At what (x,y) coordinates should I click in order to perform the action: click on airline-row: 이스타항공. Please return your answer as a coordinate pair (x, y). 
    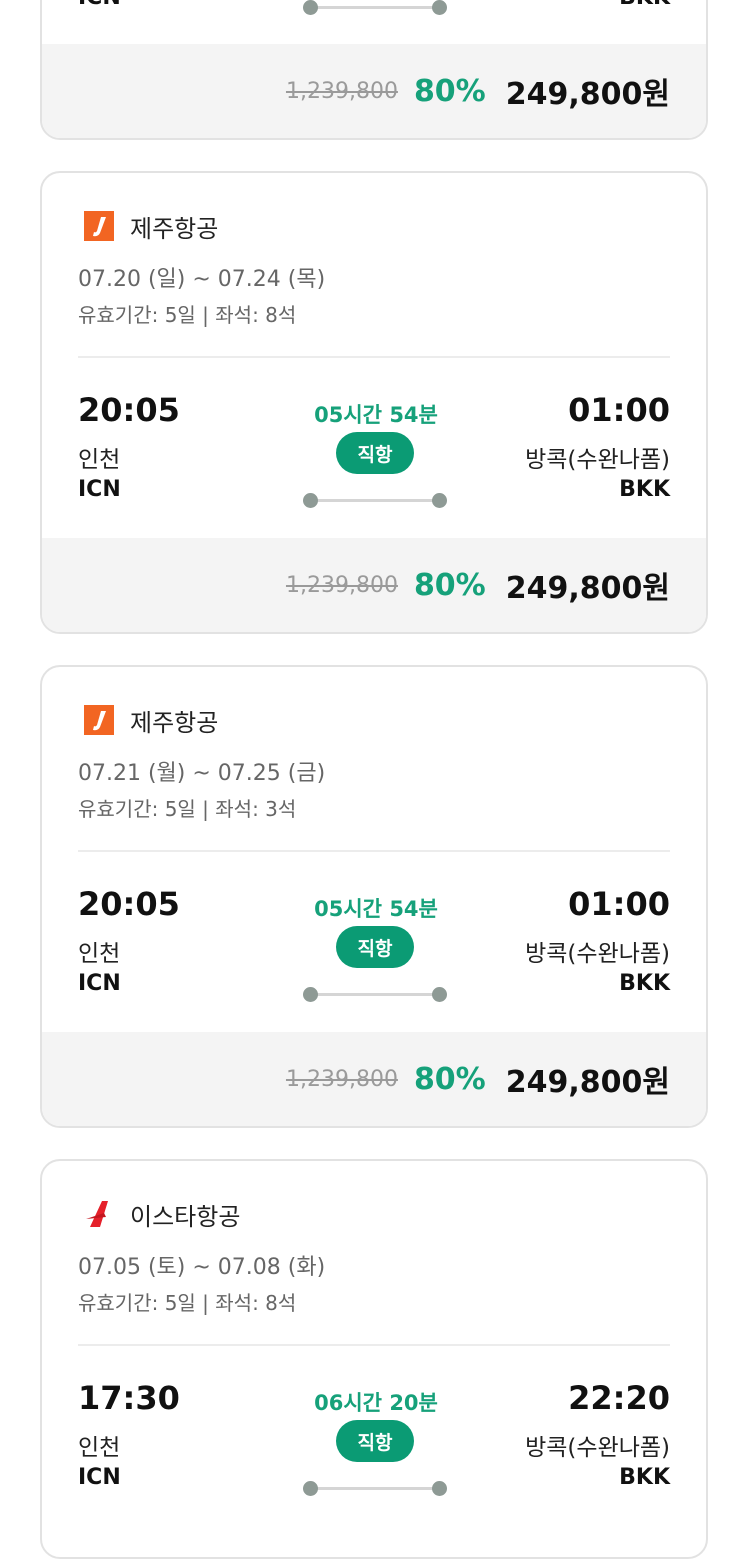
    Looking at the image, I should click on (162, 1215).